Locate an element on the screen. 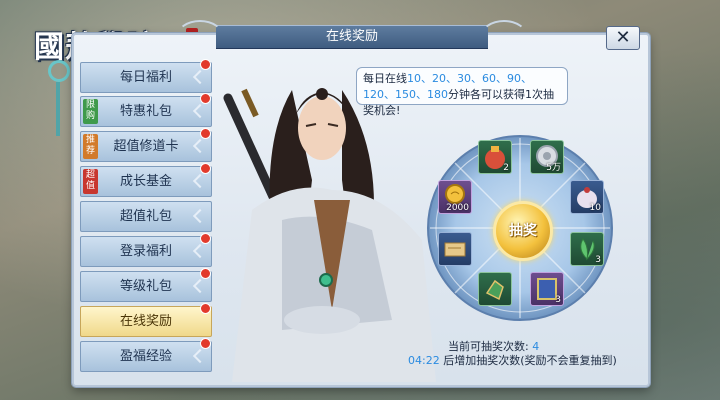 This screenshot has width=720, height=400. sidebar-item-cultivation-card: 推荐 超值修道卡 is located at coordinates (146, 145).